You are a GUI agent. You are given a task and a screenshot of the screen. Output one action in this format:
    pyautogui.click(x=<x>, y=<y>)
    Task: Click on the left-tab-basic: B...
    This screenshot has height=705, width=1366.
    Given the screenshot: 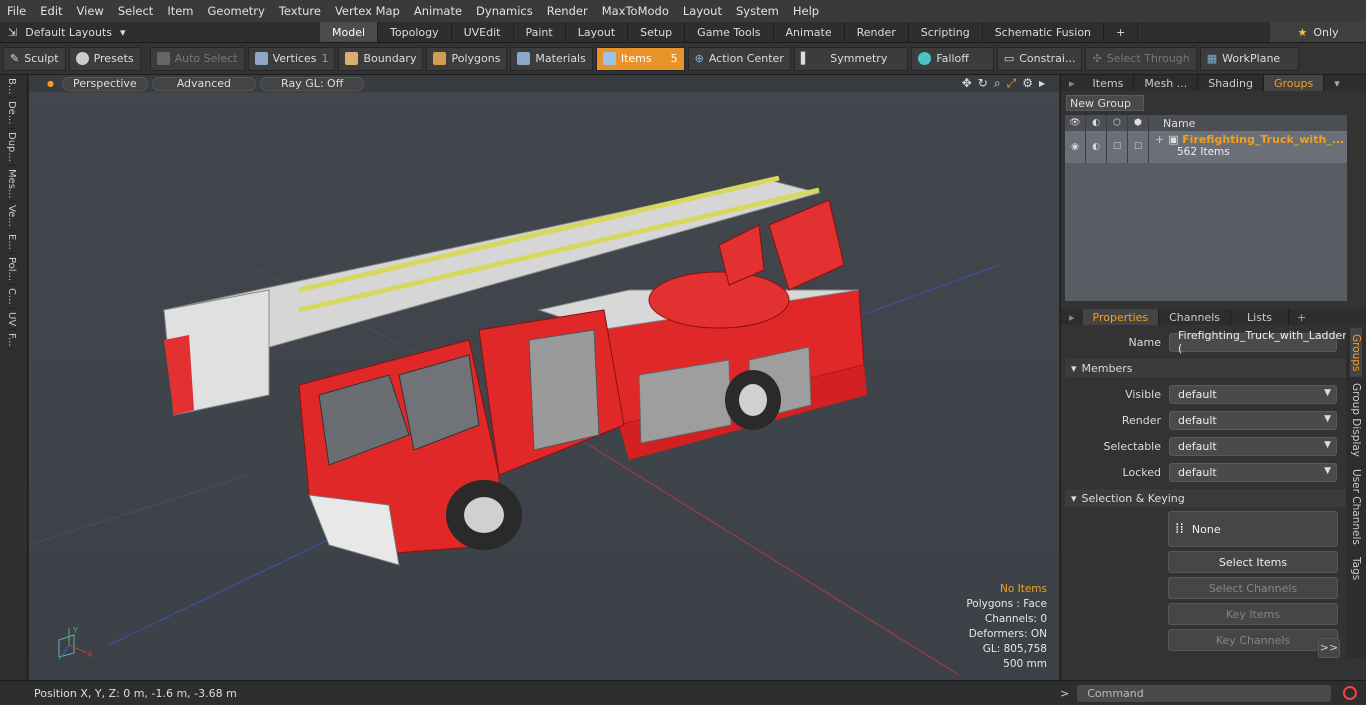 What is the action you would take?
    pyautogui.click(x=11, y=87)
    